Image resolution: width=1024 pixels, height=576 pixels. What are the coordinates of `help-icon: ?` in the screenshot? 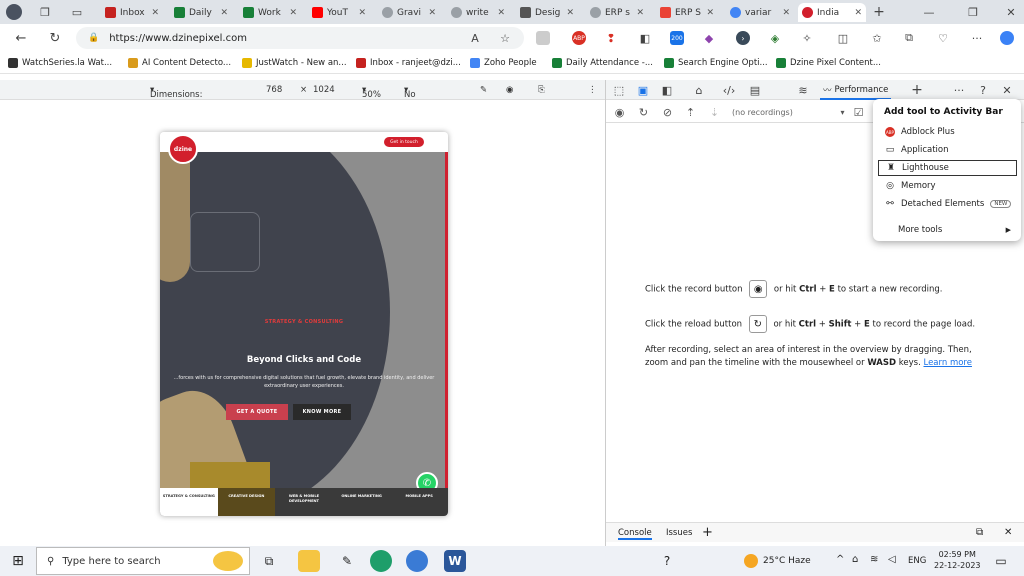 It's located at (983, 90).